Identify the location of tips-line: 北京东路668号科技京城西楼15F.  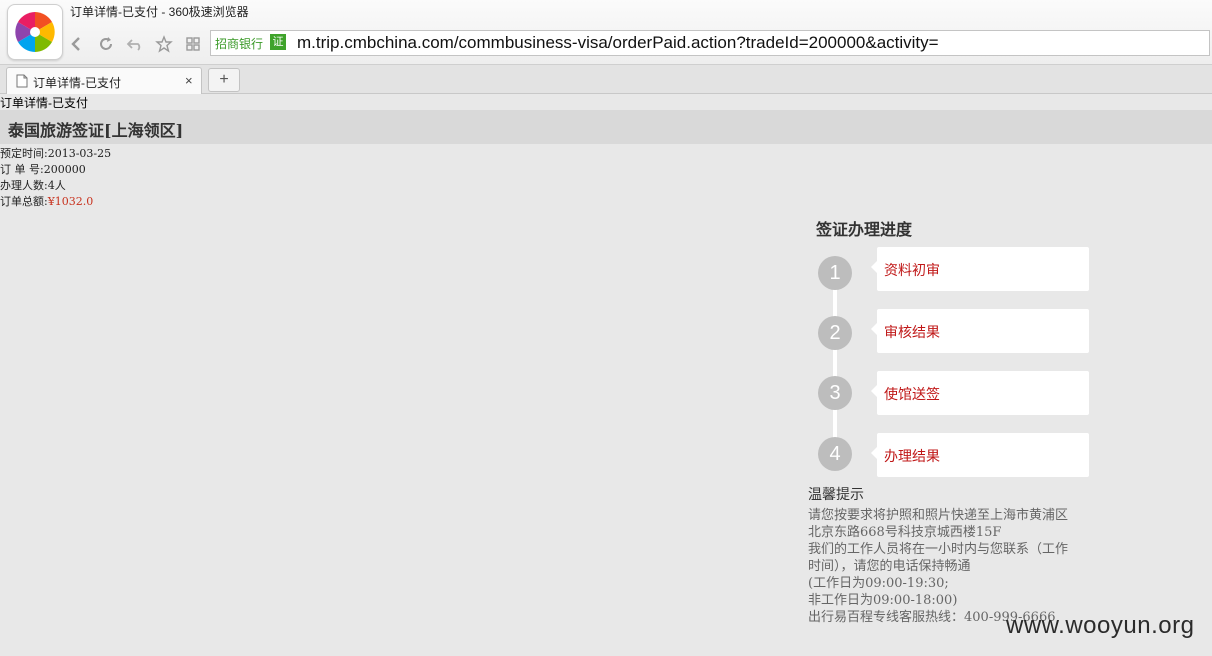
(905, 532).